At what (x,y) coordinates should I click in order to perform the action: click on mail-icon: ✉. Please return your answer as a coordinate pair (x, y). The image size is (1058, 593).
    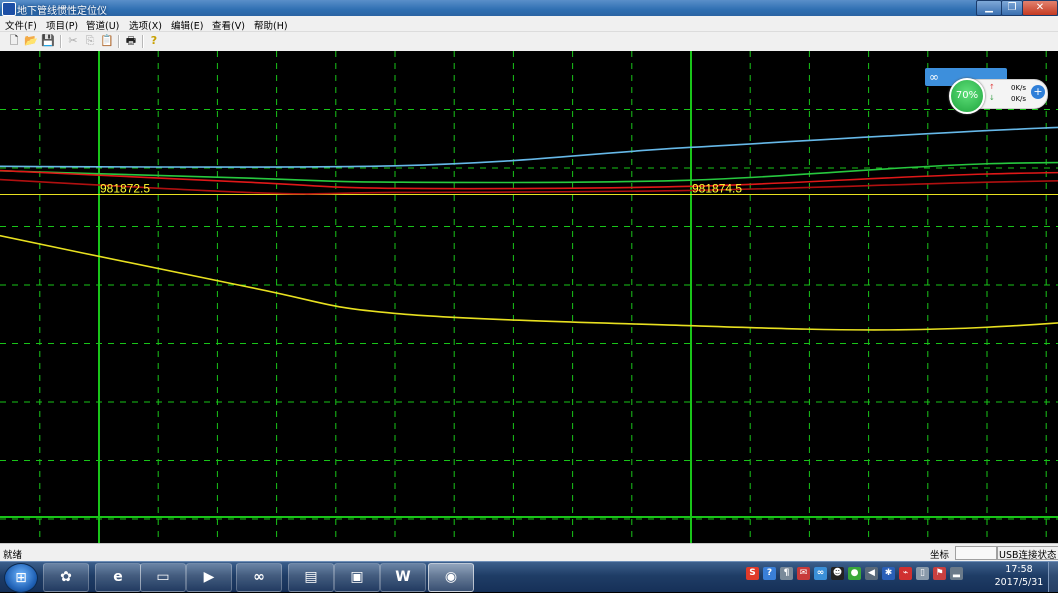
    Looking at the image, I should click on (803, 573).